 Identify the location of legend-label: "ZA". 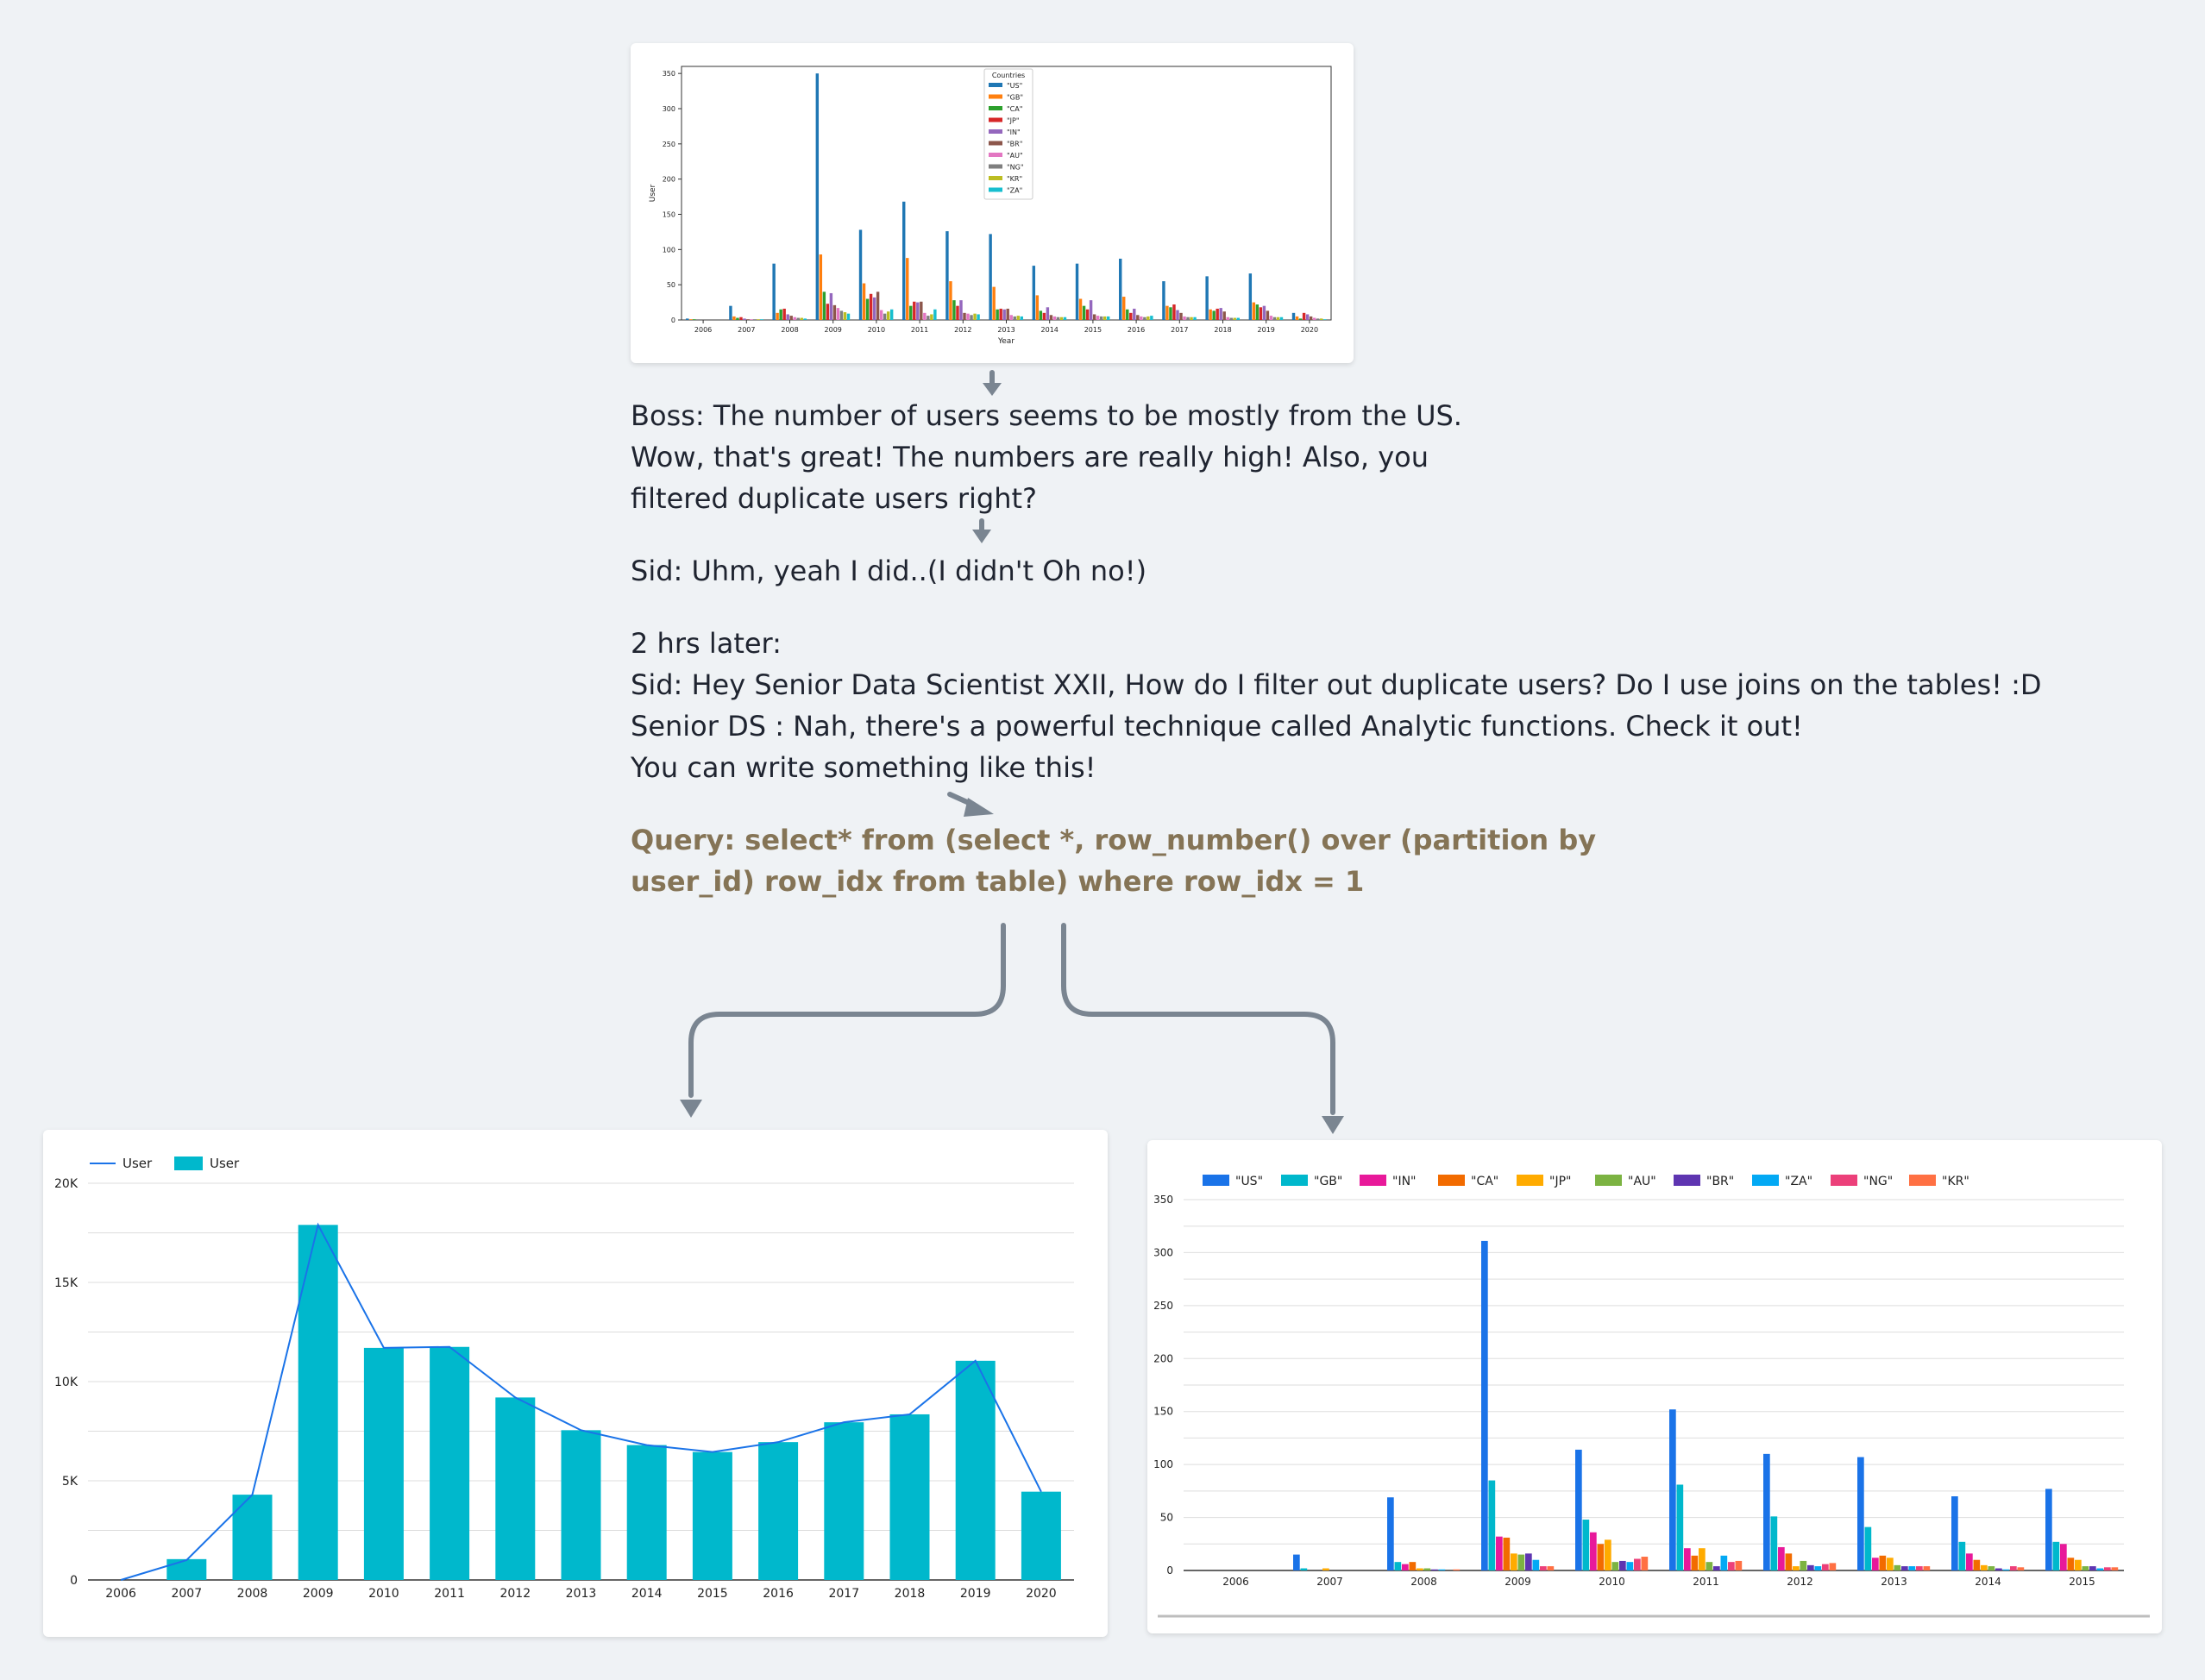
(1798, 1181).